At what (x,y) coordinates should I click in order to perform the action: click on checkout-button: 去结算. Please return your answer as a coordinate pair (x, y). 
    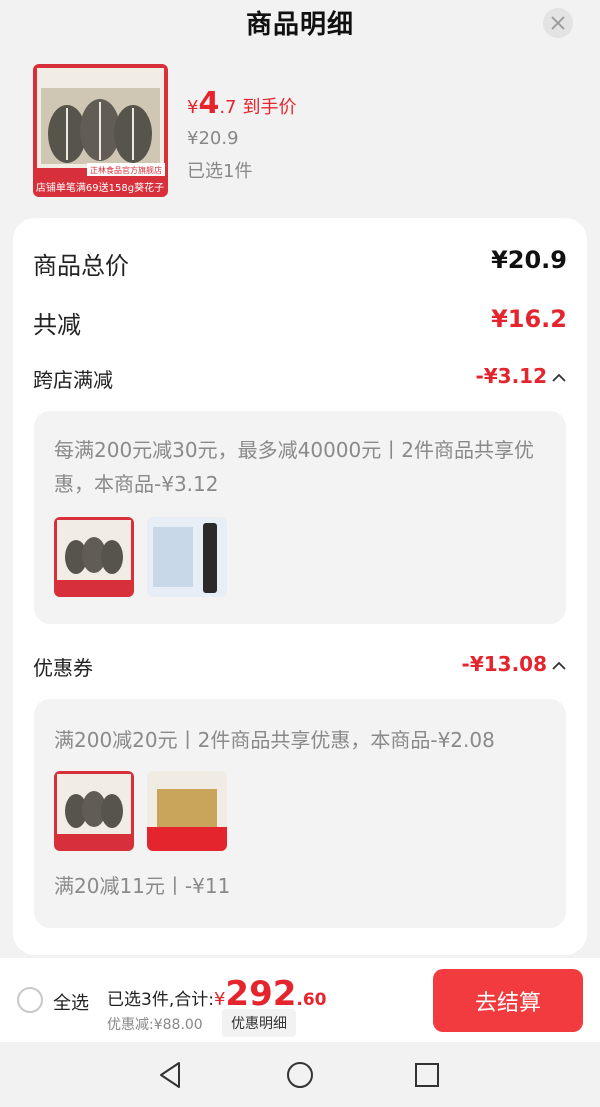
    Looking at the image, I should click on (508, 1000).